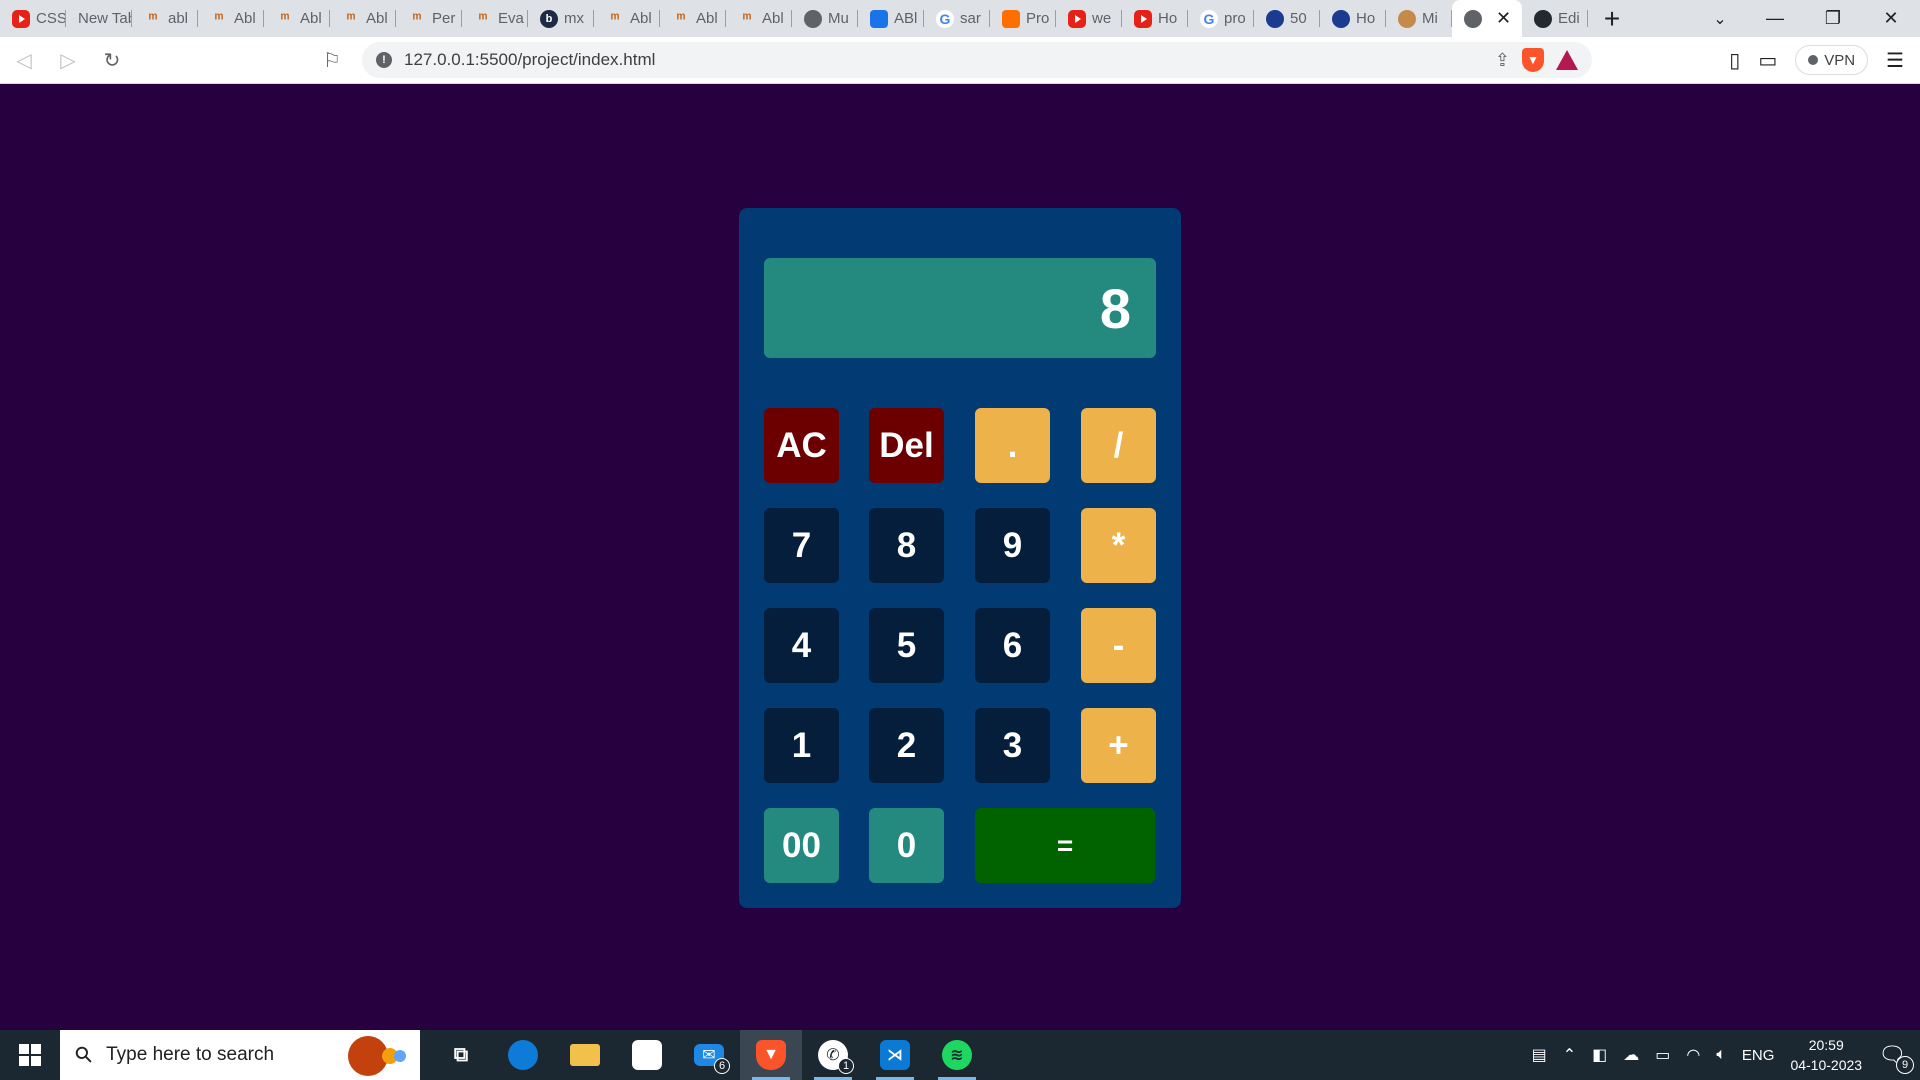 Image resolution: width=1920 pixels, height=1080 pixels. I want to click on vpn-button: VPN, so click(1832, 60).